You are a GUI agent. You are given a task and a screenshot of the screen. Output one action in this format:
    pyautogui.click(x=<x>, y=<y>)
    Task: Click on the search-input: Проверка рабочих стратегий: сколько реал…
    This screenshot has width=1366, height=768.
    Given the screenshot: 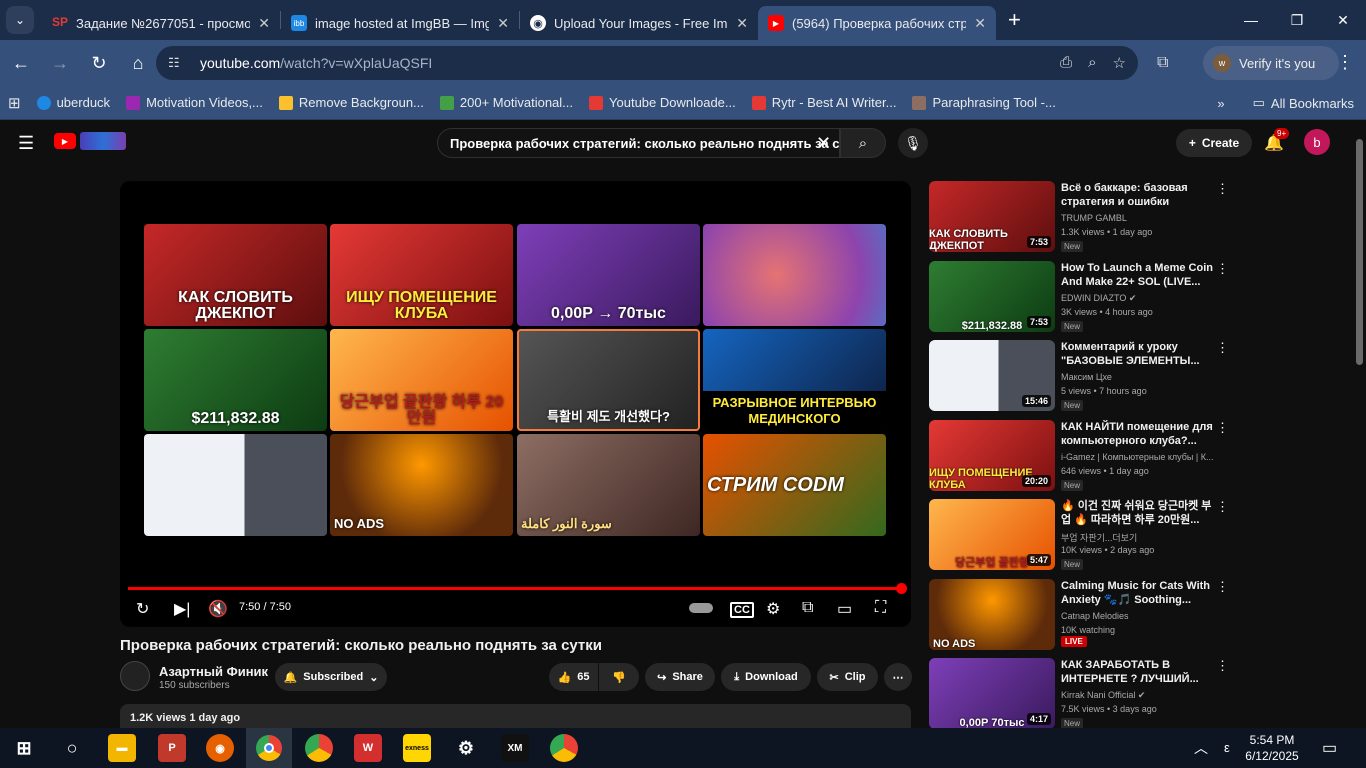 What is the action you would take?
    pyautogui.click(x=638, y=143)
    